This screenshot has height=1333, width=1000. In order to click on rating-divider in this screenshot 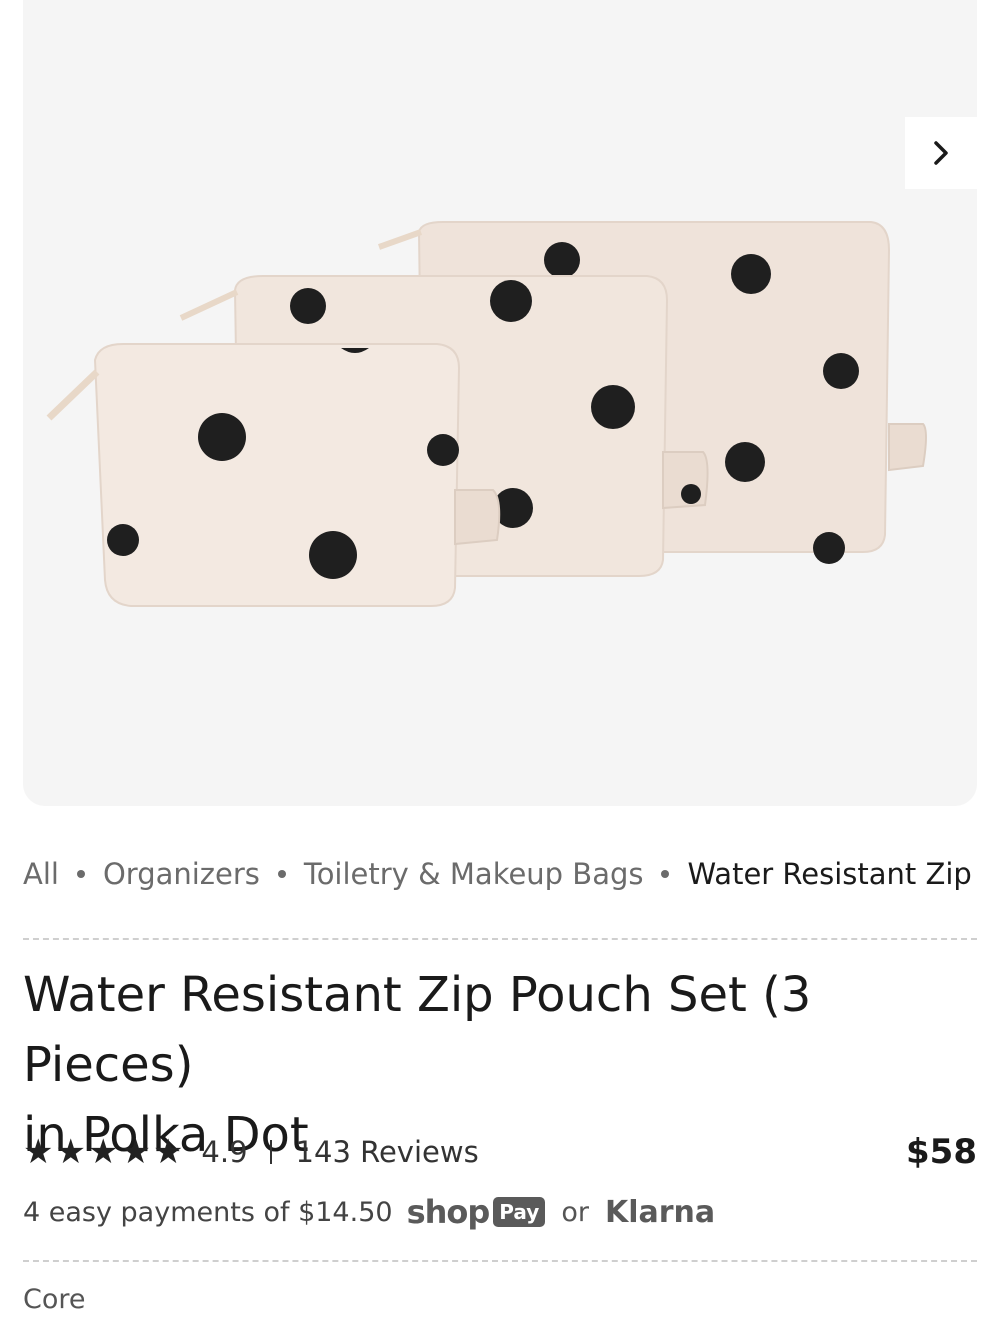, I will do `click(270, 1152)`.